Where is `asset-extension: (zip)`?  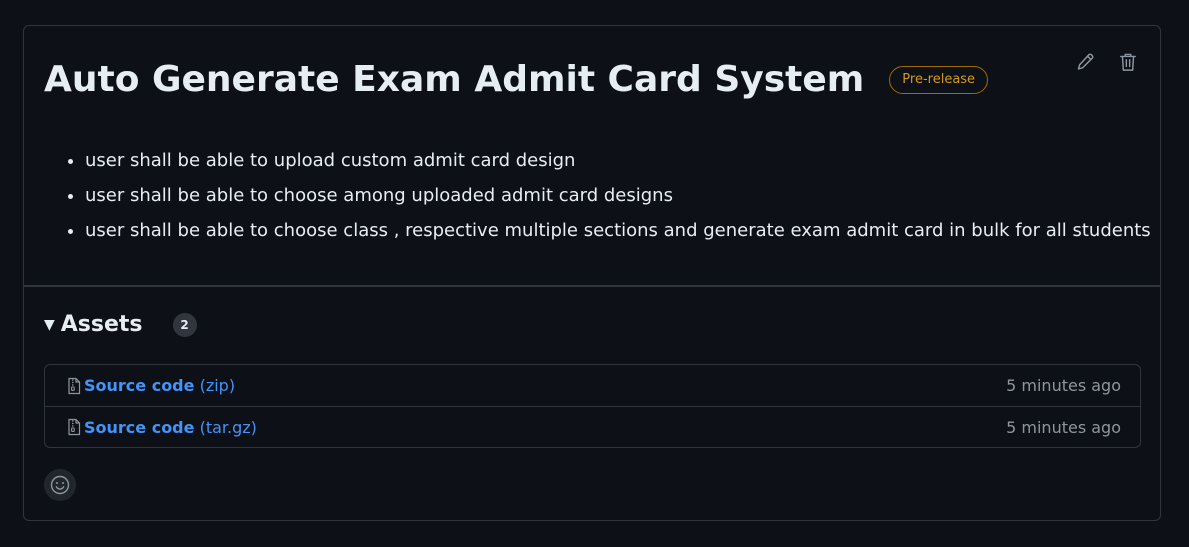 asset-extension: (zip) is located at coordinates (217, 385).